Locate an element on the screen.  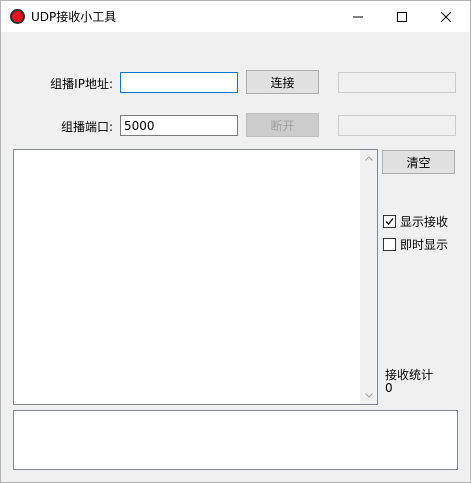
receive-stats-value: 0 is located at coordinates (389, 388).